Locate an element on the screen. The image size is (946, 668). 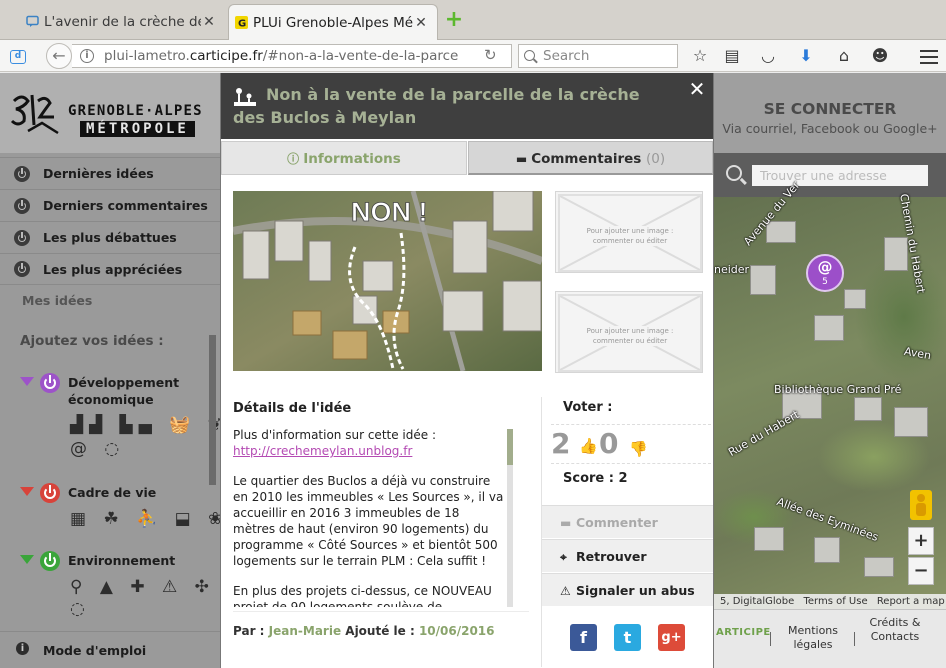
site-favicon-icon: G is located at coordinates (241, 22).